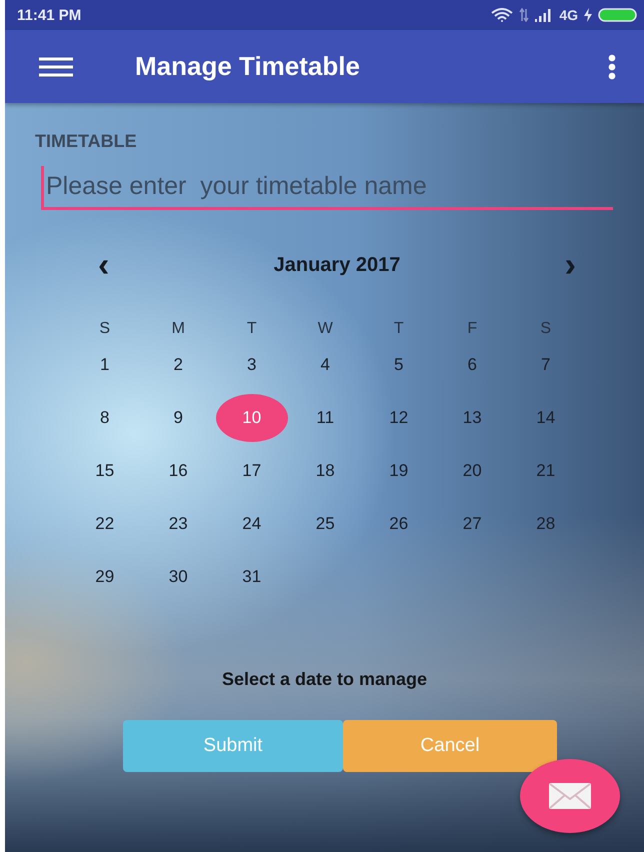 The height and width of the screenshot is (852, 644). I want to click on status-time: 11:41 PM, so click(49, 15).